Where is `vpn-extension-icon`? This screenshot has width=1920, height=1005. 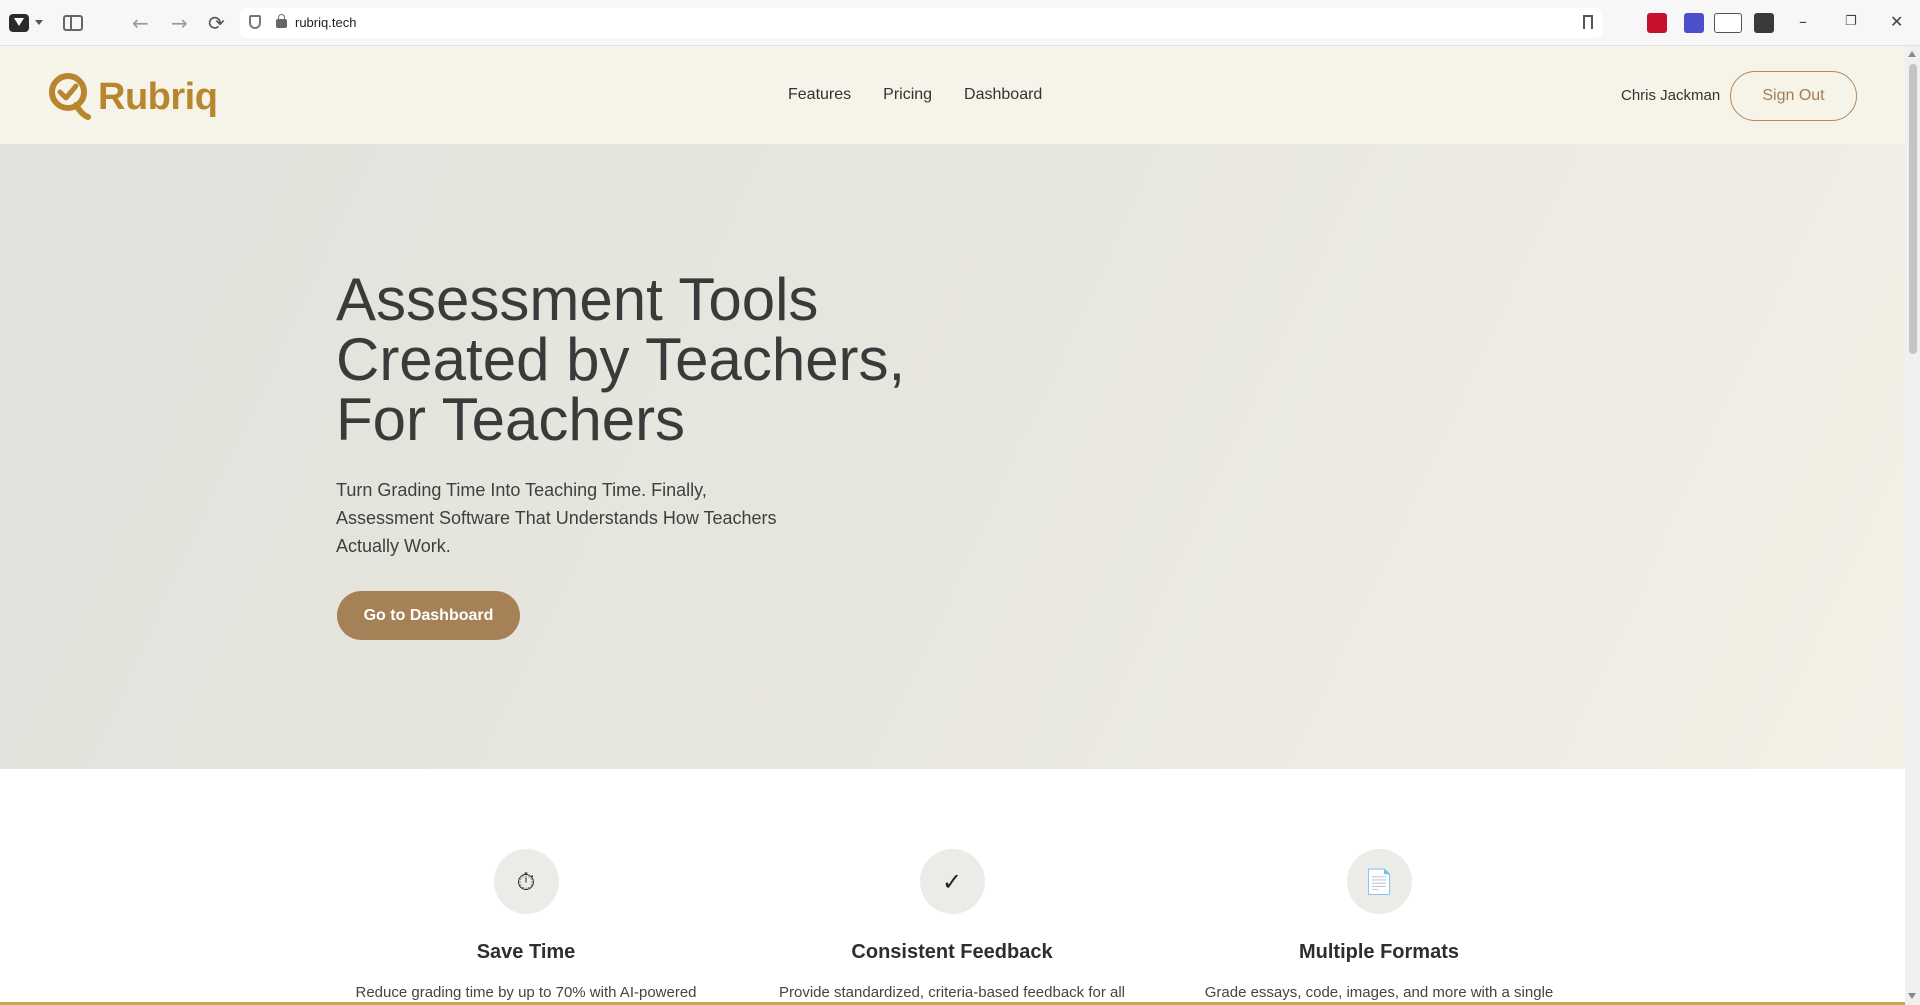
vpn-extension-icon is located at coordinates (1728, 23).